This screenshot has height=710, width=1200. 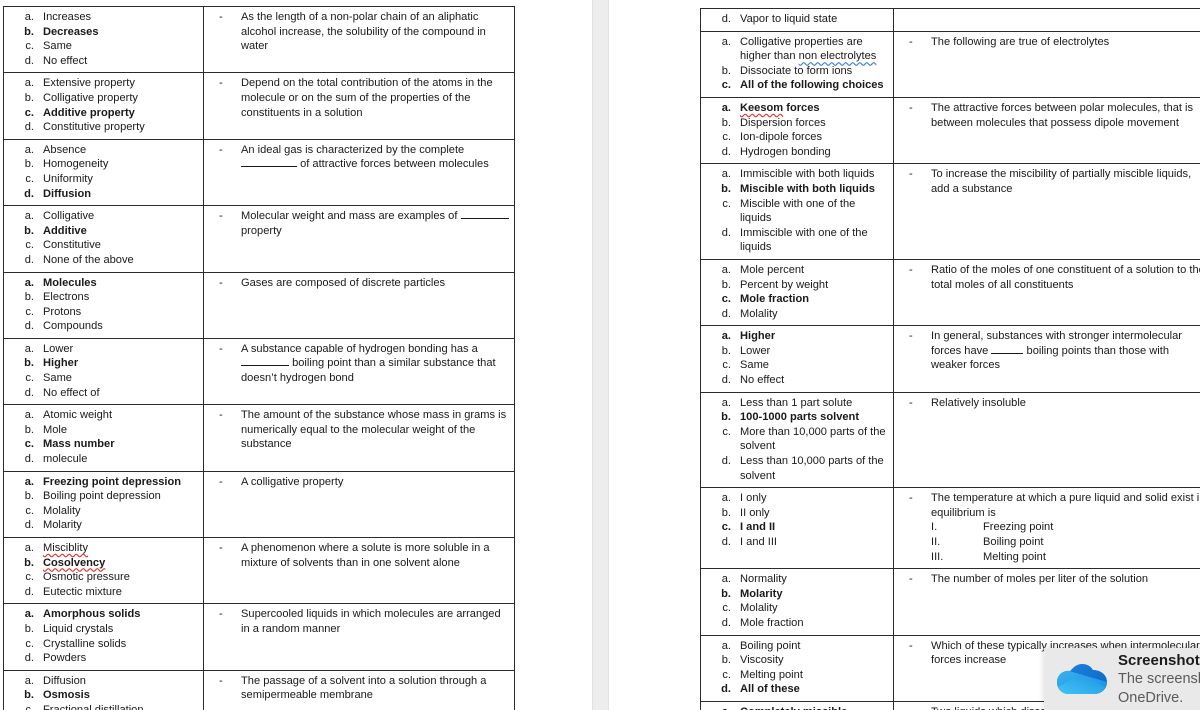 What do you see at coordinates (74, 562) in the screenshot?
I see `choice-text: Cosolvency` at bounding box center [74, 562].